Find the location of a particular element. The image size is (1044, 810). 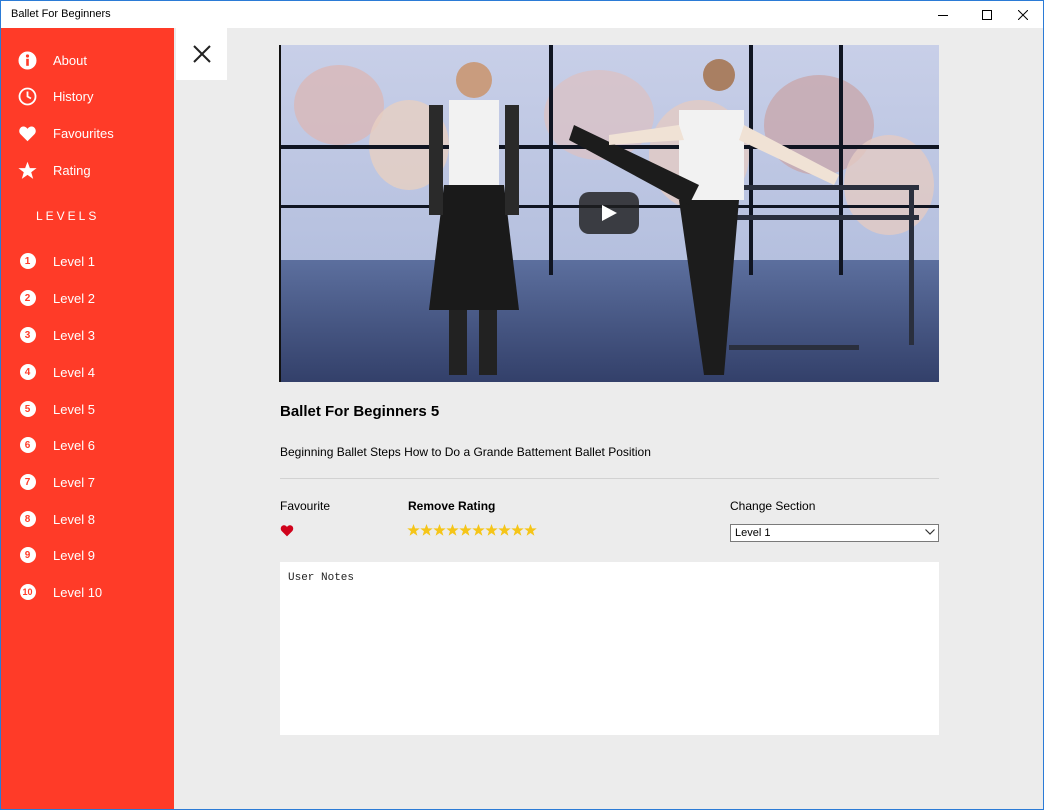

sidebar-item-label: Level 7 is located at coordinates (74, 482).